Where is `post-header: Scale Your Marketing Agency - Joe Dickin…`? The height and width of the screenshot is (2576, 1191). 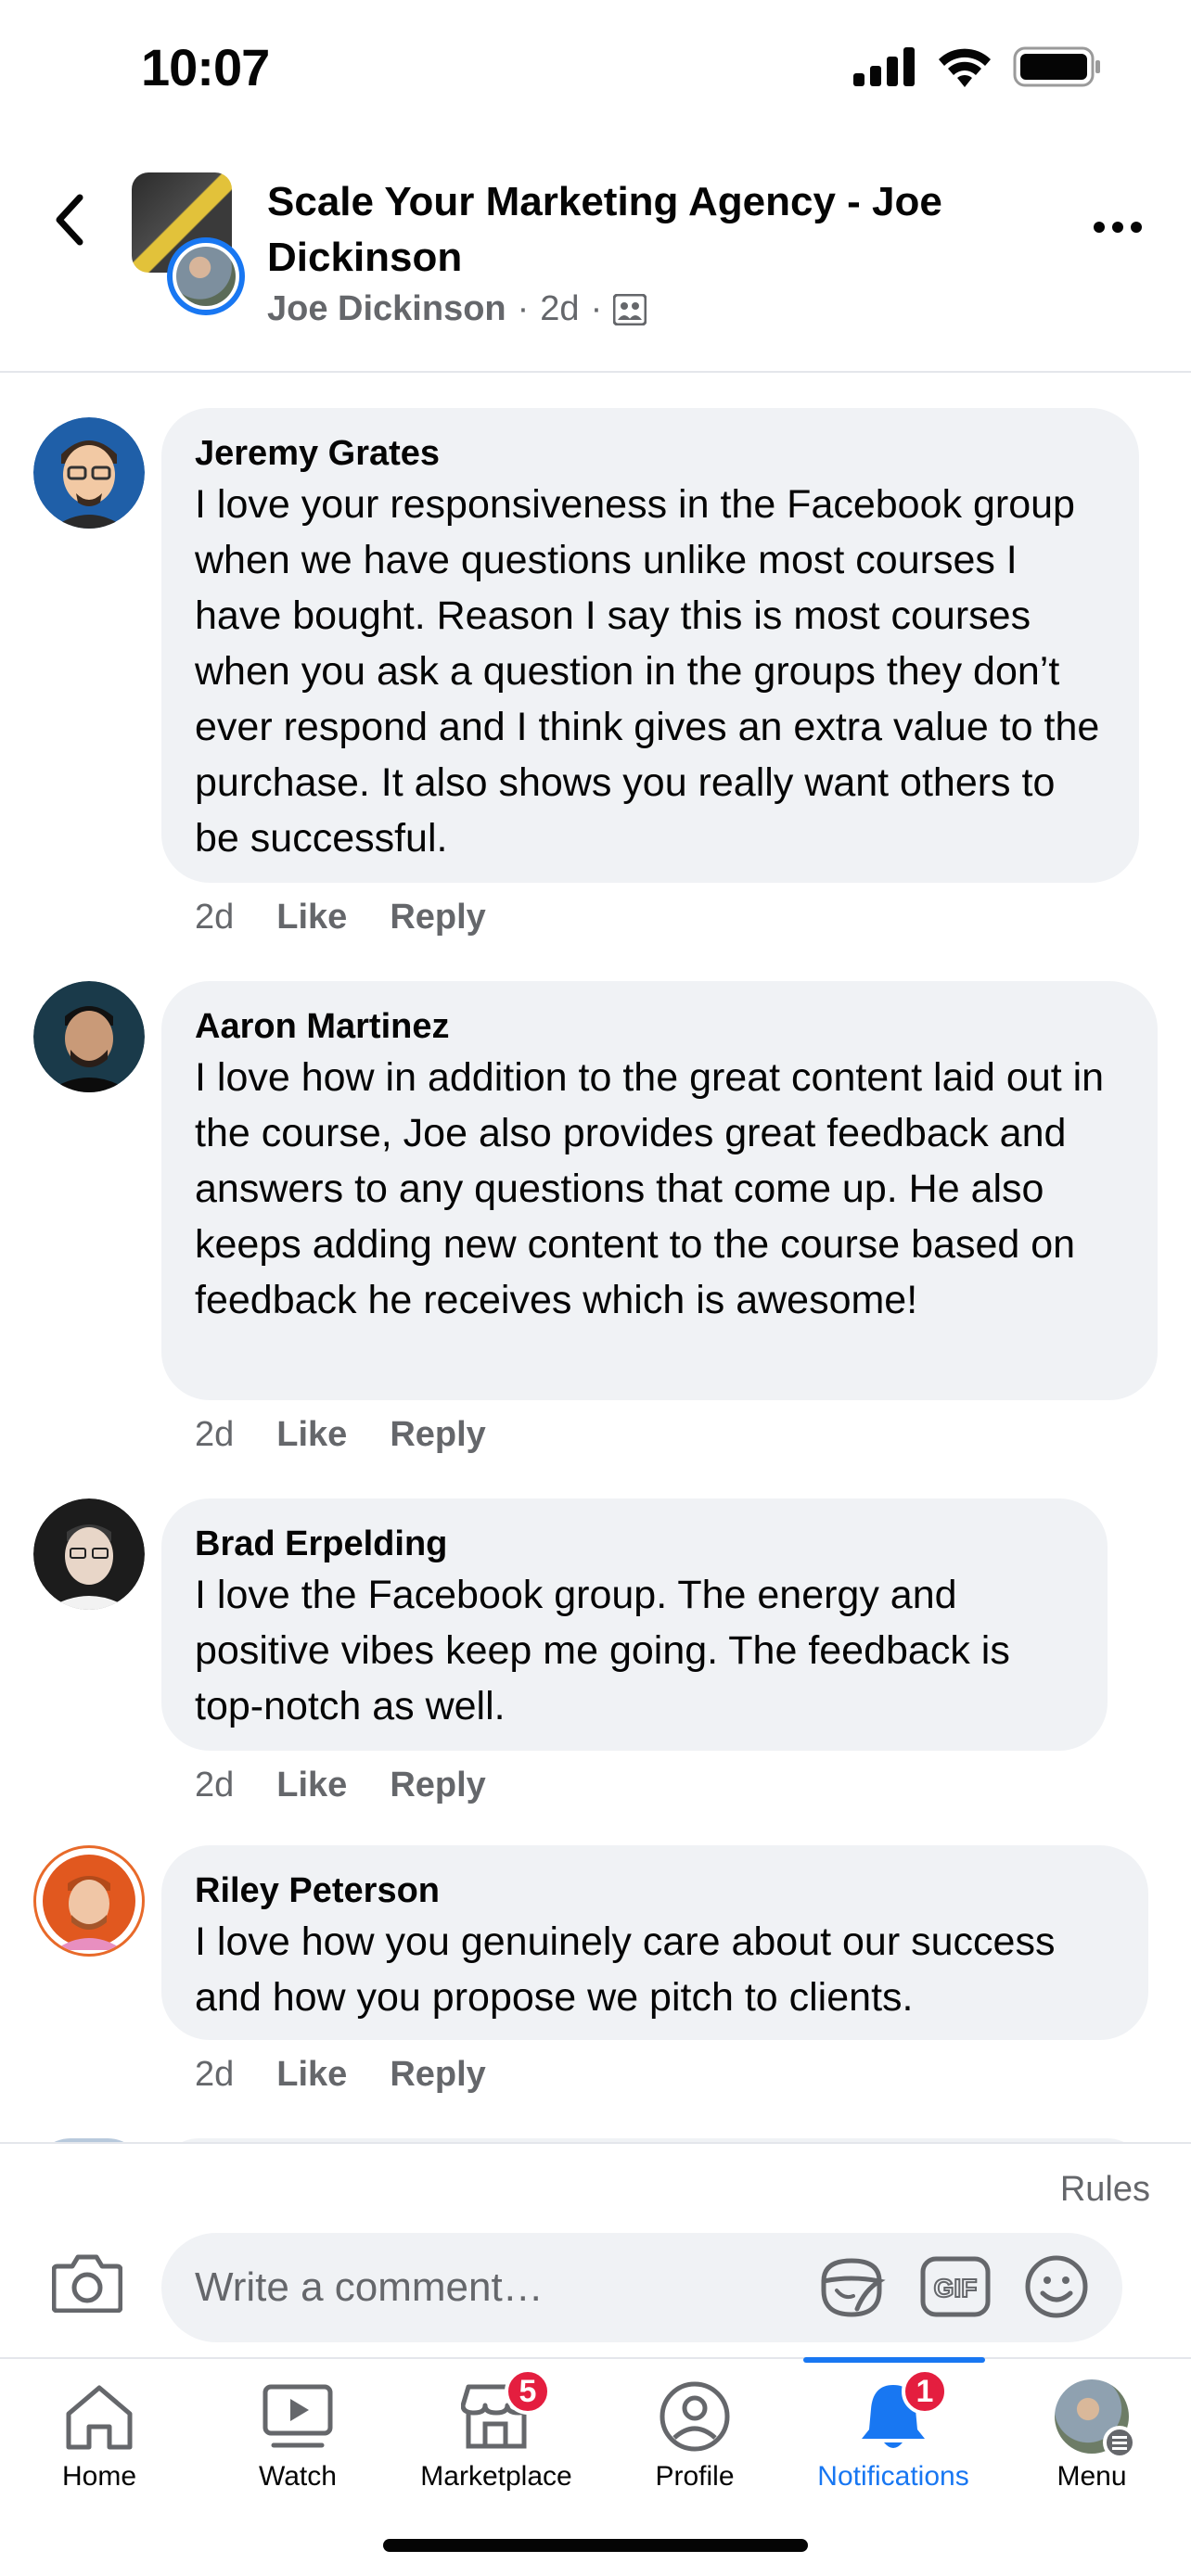 post-header: Scale Your Marketing Agency - Joe Dickin… is located at coordinates (595, 256).